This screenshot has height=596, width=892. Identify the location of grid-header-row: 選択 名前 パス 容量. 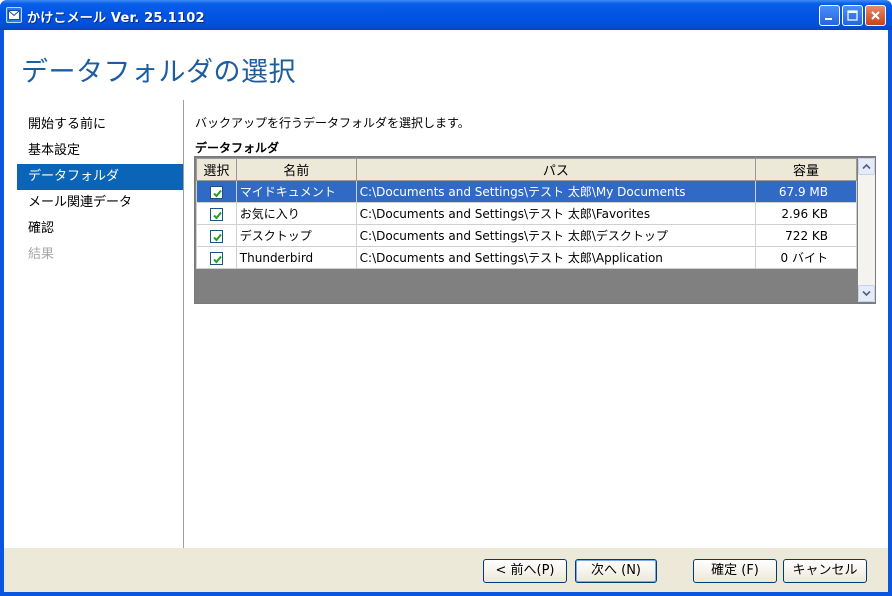
(526, 169).